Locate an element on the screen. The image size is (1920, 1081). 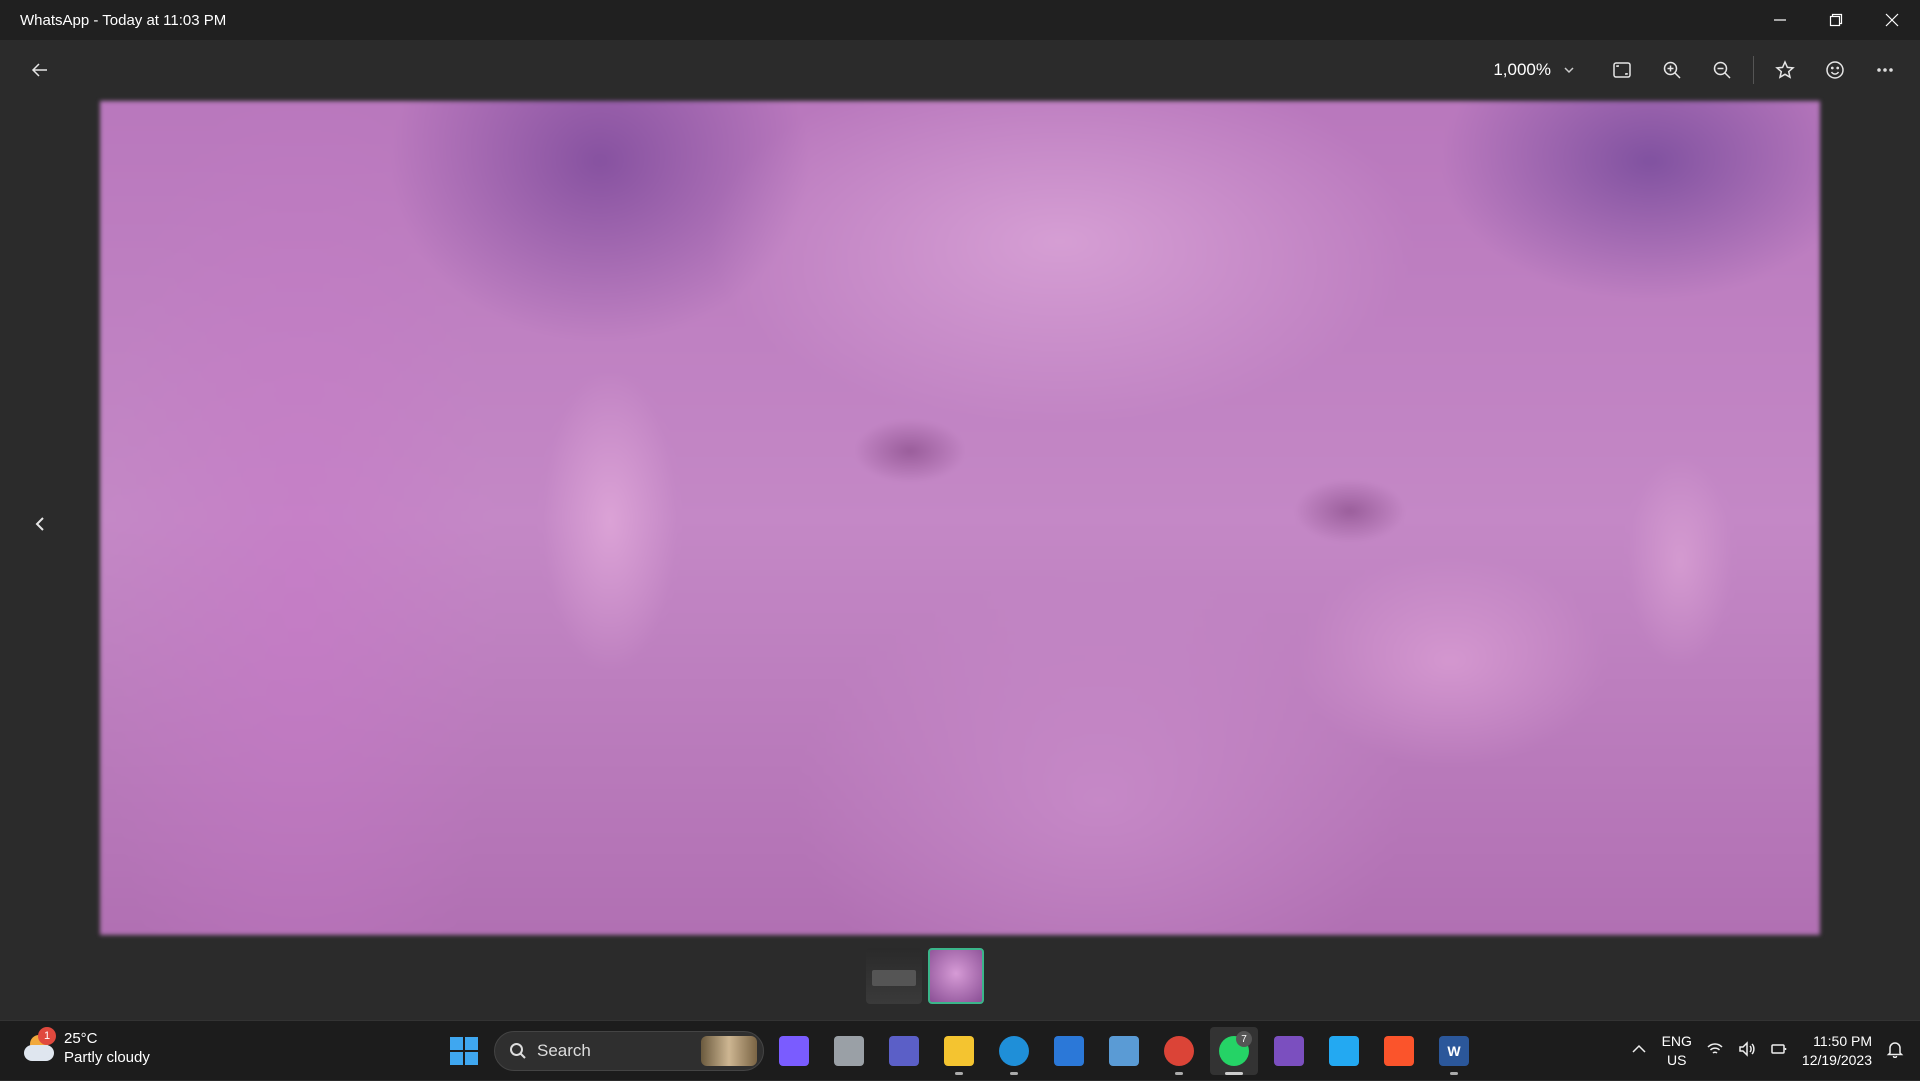
zoom-out-icon is located at coordinates (1722, 70).